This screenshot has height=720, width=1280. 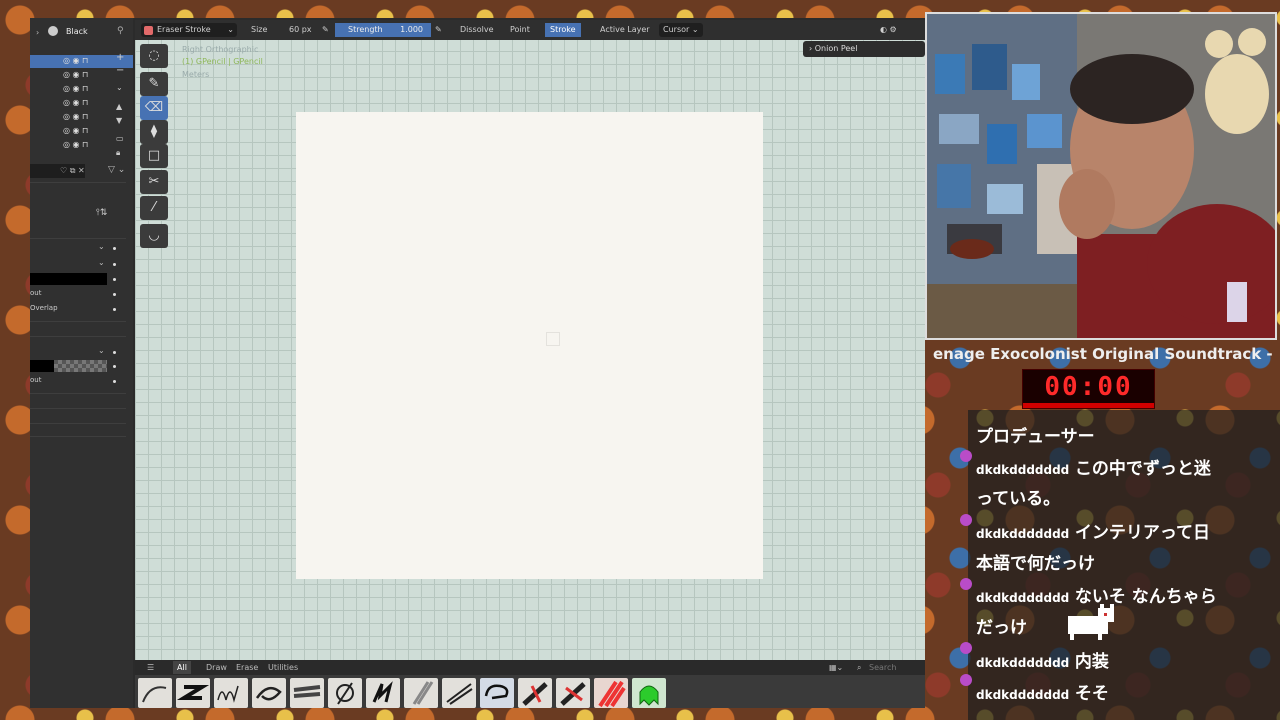 What do you see at coordinates (150, 667) in the screenshot?
I see `menu-icon: ☰` at bounding box center [150, 667].